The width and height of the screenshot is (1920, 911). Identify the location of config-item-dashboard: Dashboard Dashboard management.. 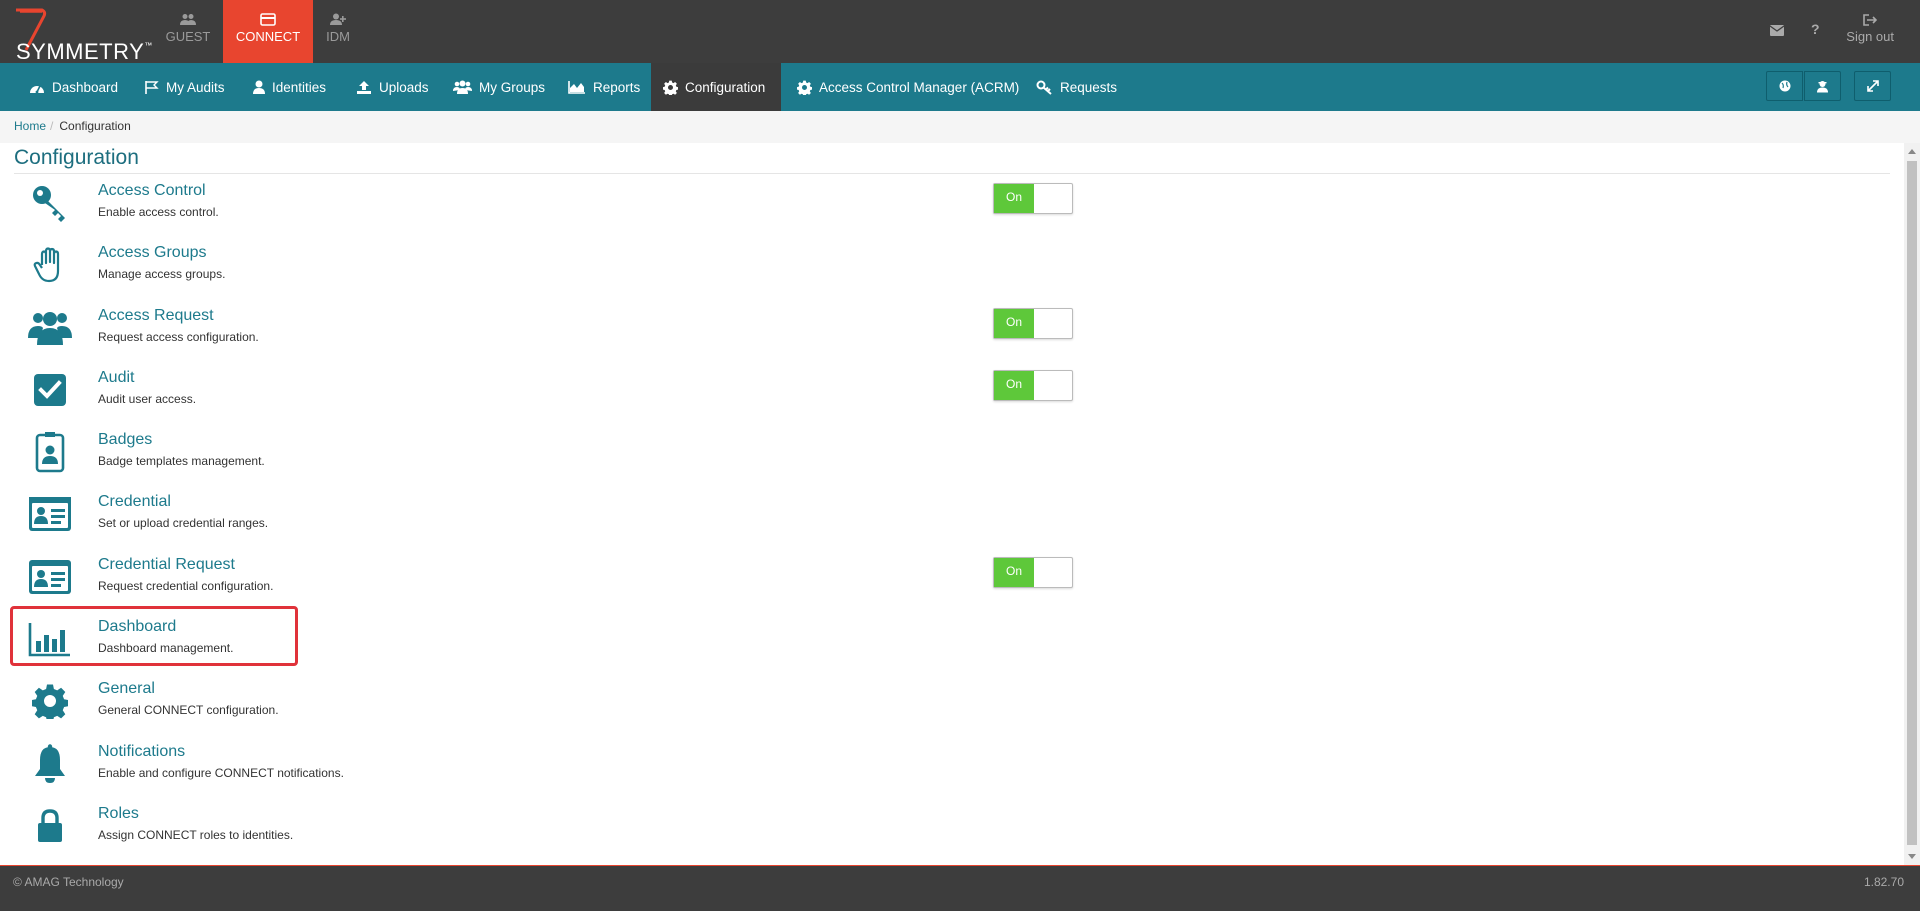
(544, 641).